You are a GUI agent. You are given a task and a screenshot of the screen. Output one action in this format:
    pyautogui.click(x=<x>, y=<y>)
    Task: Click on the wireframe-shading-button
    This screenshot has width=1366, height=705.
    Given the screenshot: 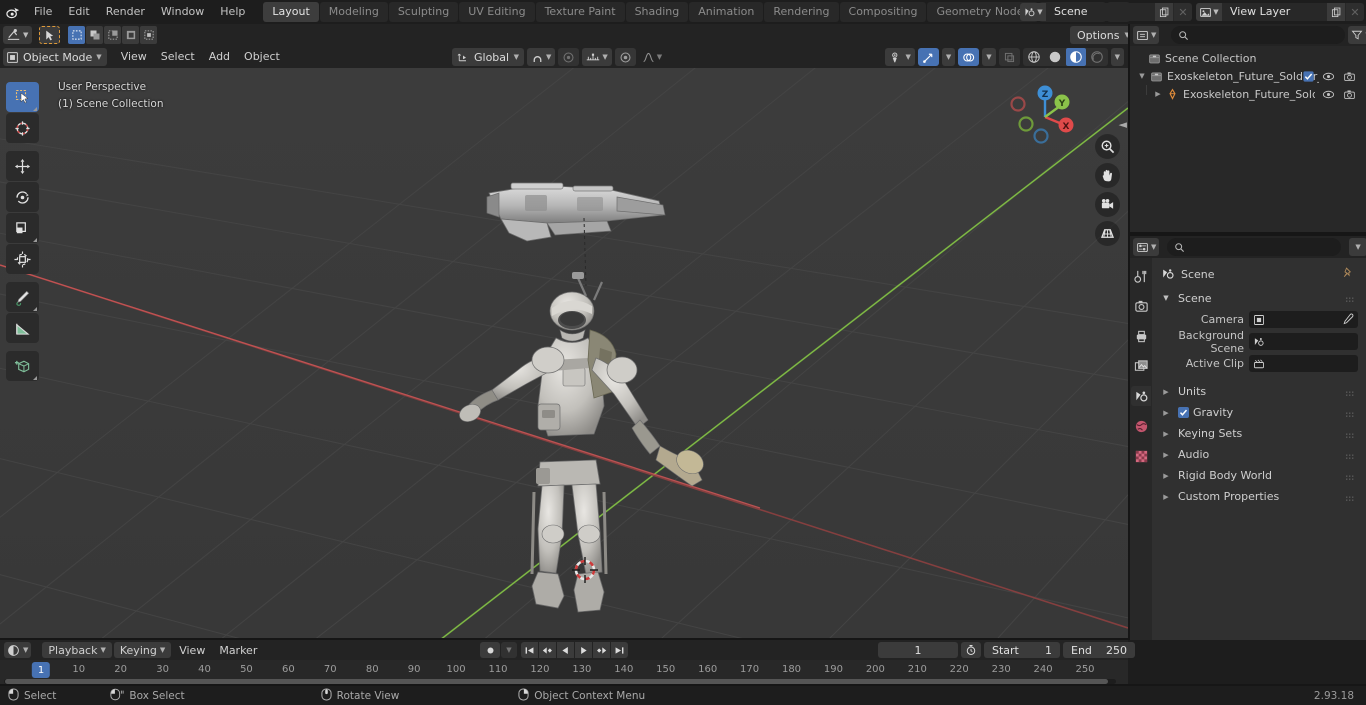 What is the action you would take?
    pyautogui.click(x=1034, y=57)
    